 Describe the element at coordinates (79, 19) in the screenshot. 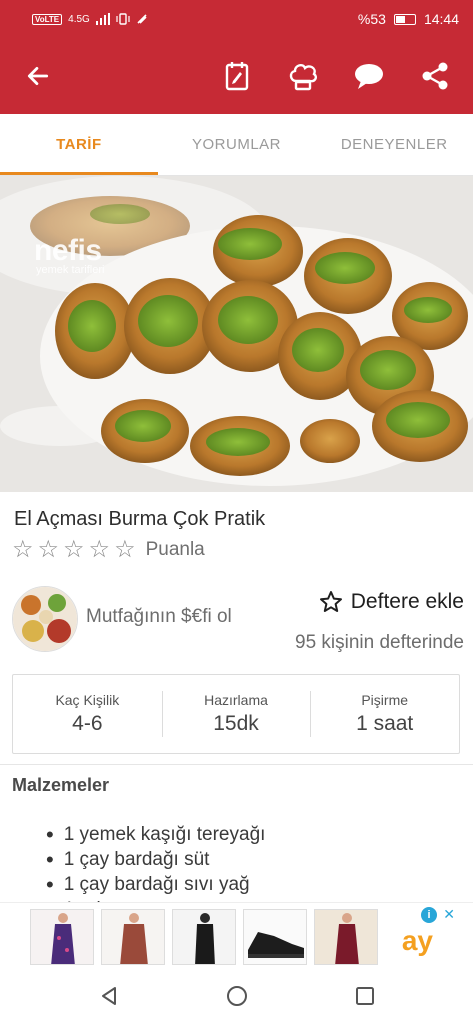

I see `network-type: 4.5G` at that location.